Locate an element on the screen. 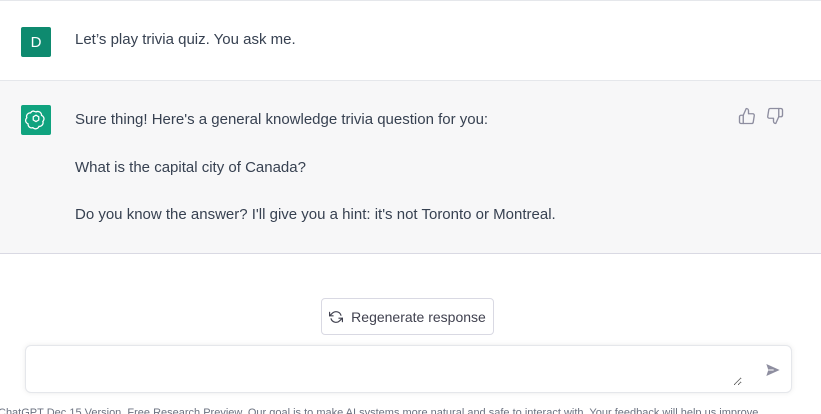  thumbs-down-icon is located at coordinates (775, 116).